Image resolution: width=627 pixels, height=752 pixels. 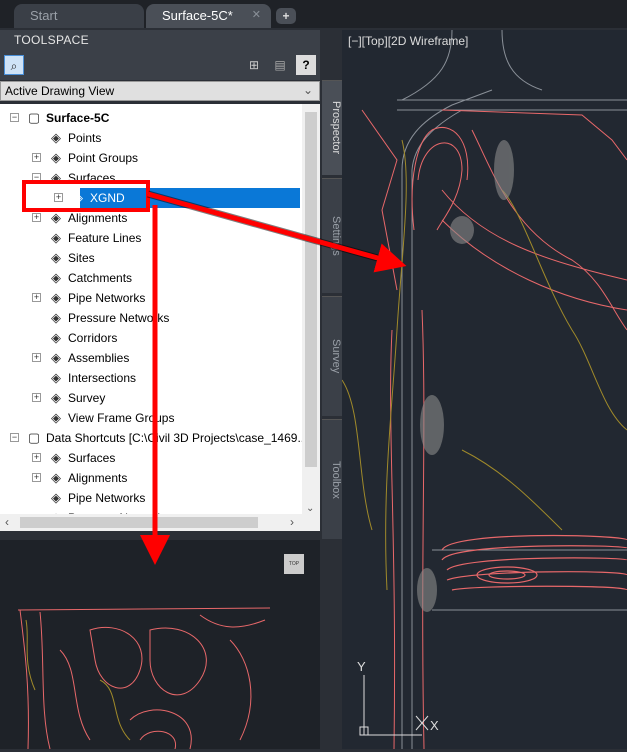 I want to click on sites-icon: ◈, so click(x=56, y=257).